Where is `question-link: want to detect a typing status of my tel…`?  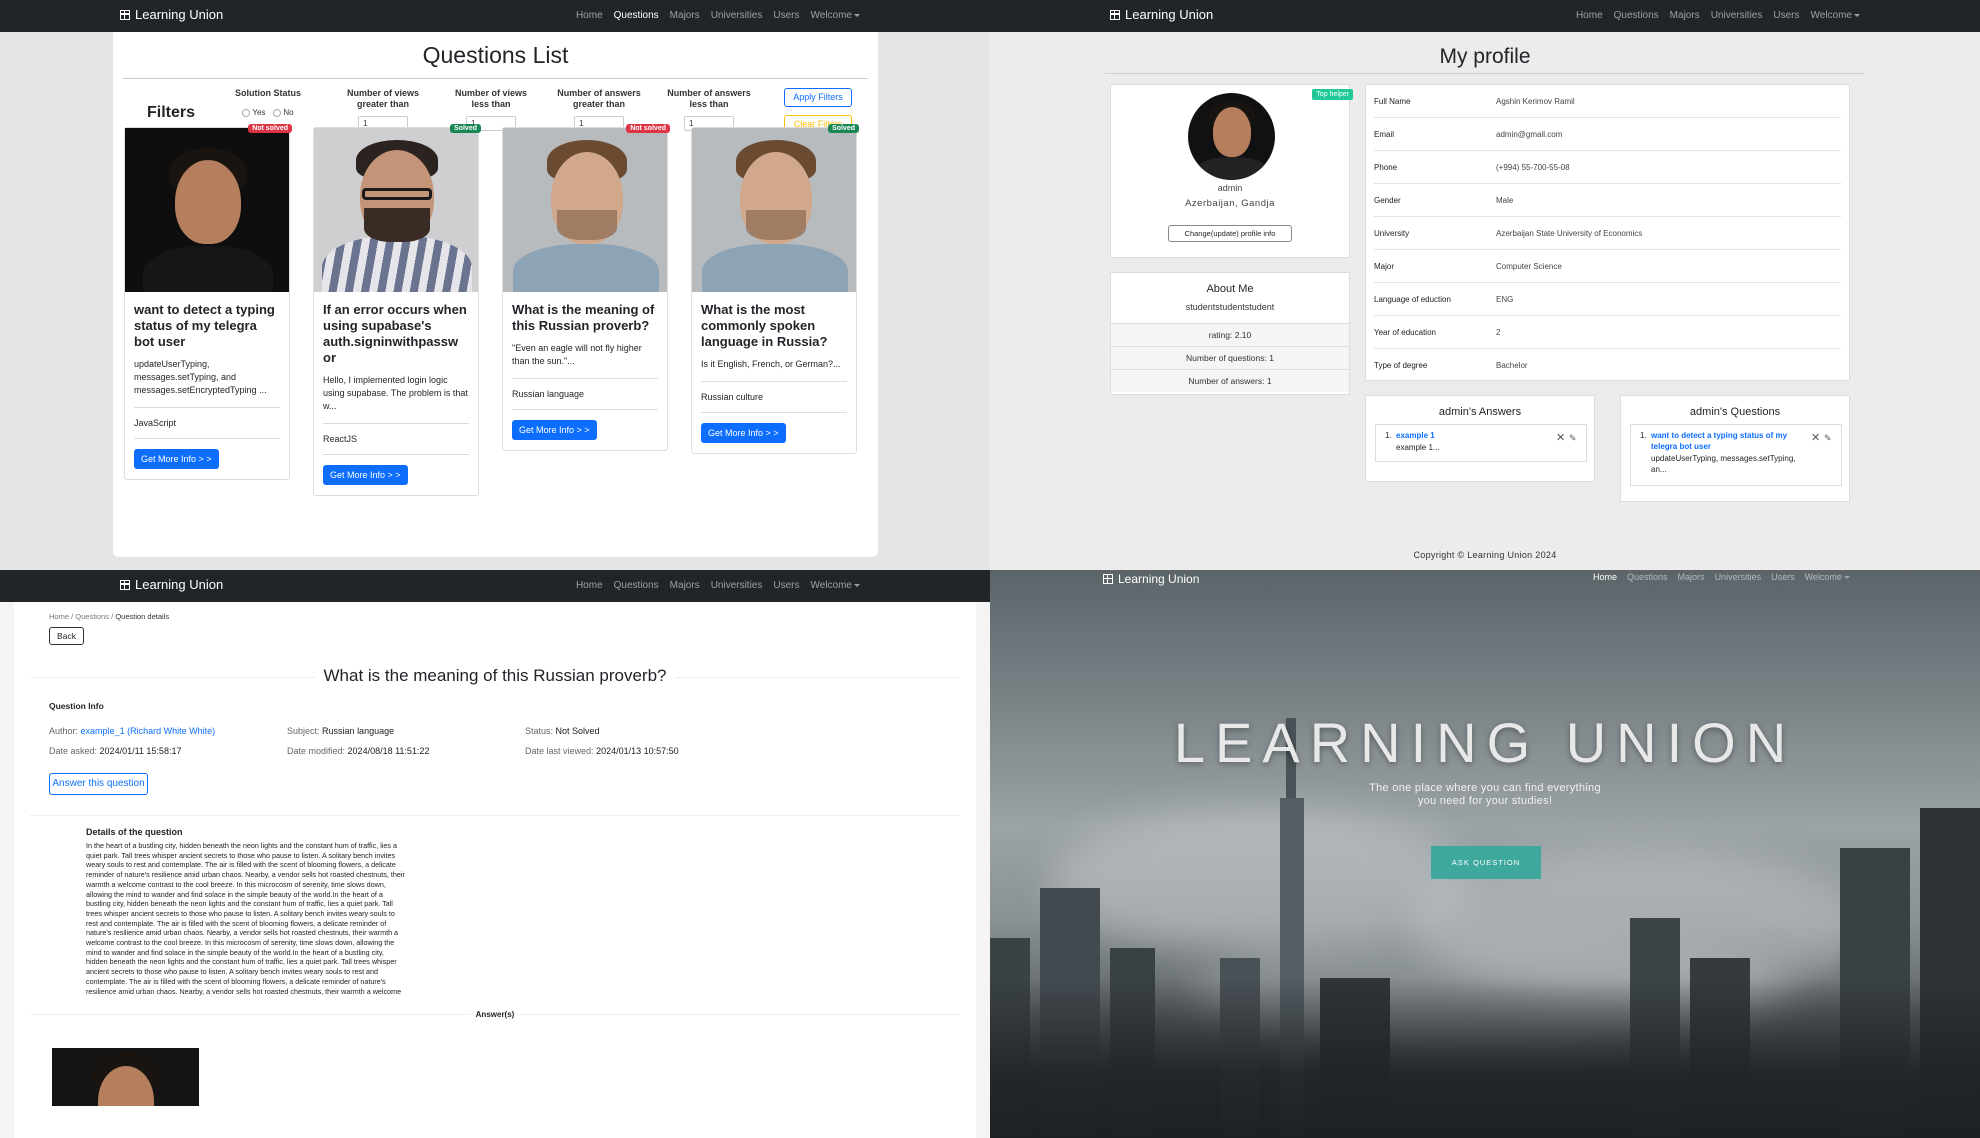
question-link: want to detect a typing status of my tel… is located at coordinates (1726, 441).